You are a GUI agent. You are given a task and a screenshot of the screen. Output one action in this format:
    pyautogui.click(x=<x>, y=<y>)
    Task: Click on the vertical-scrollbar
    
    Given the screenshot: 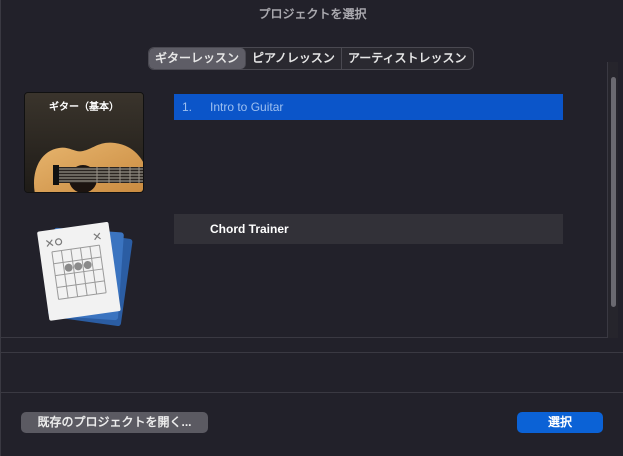 What is the action you would take?
    pyautogui.click(x=612, y=200)
    